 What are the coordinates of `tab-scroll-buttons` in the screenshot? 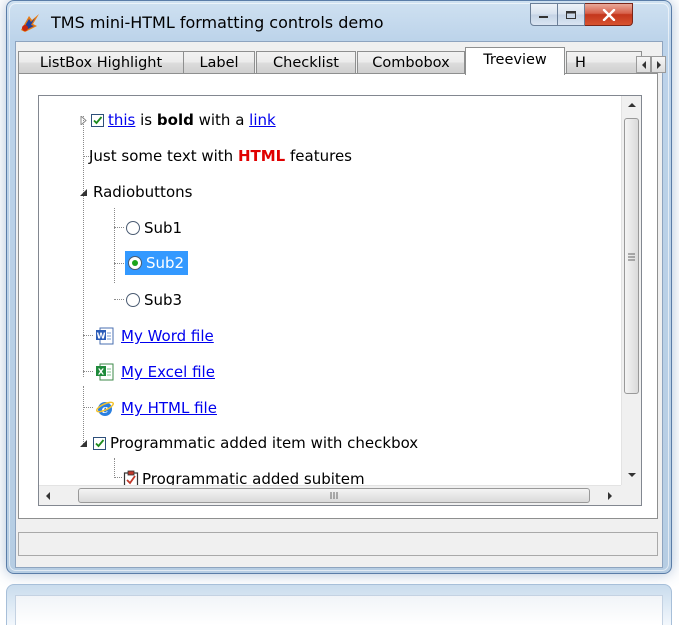 It's located at (651, 64).